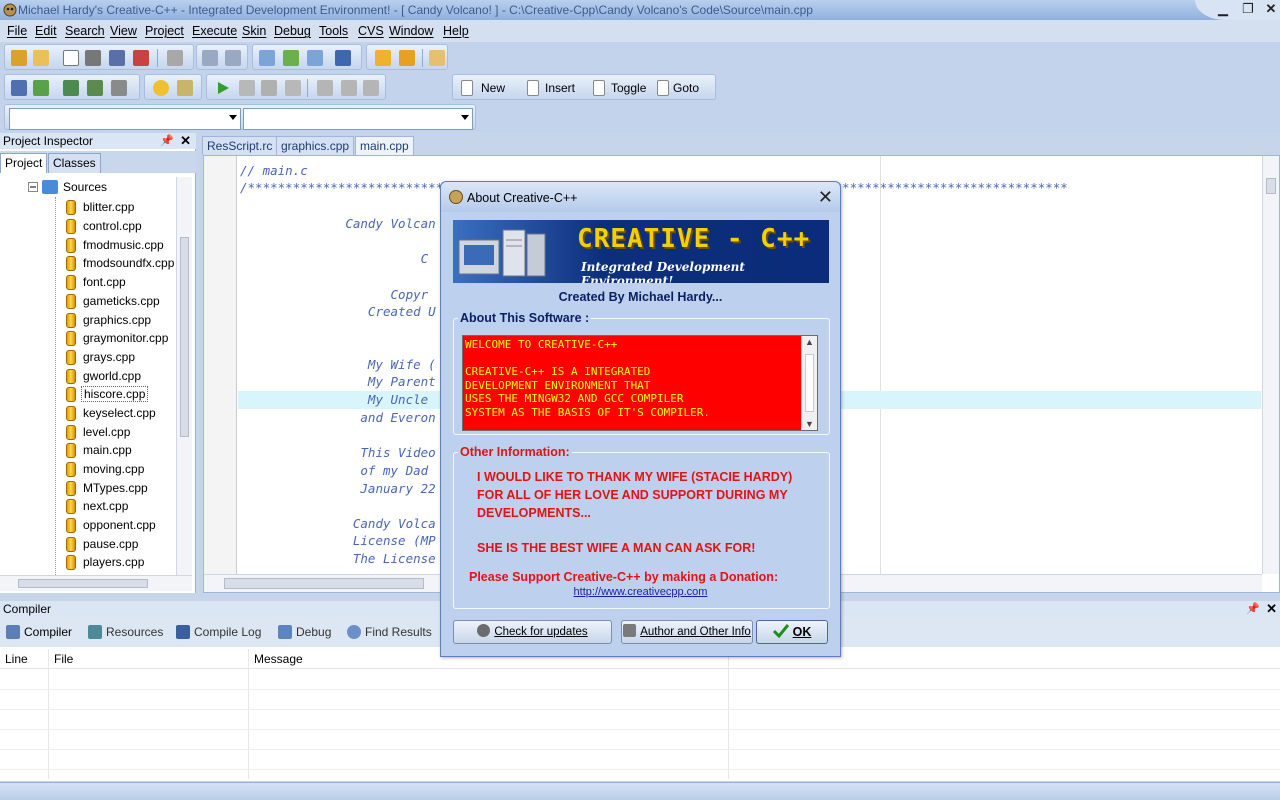  Describe the element at coordinates (532, 632) in the screenshot. I see `check-updates-button: Check for updates` at that location.